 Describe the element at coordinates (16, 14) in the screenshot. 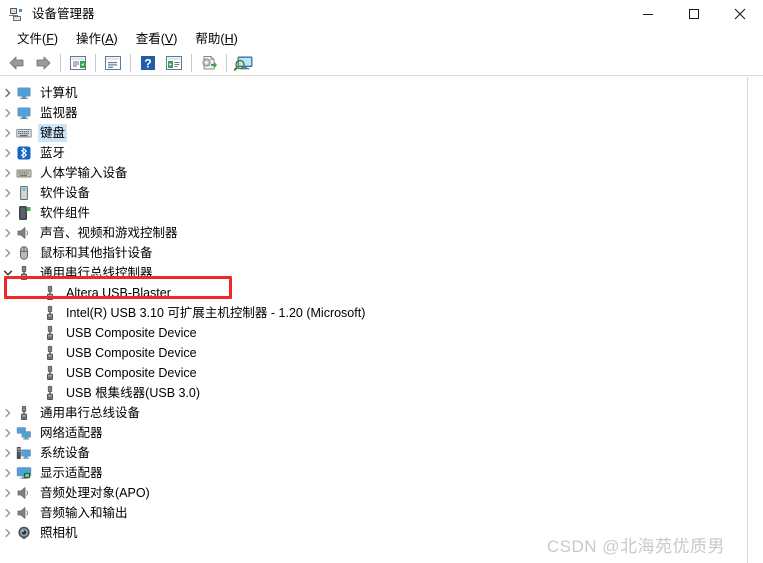

I see `device-manager-icon` at that location.